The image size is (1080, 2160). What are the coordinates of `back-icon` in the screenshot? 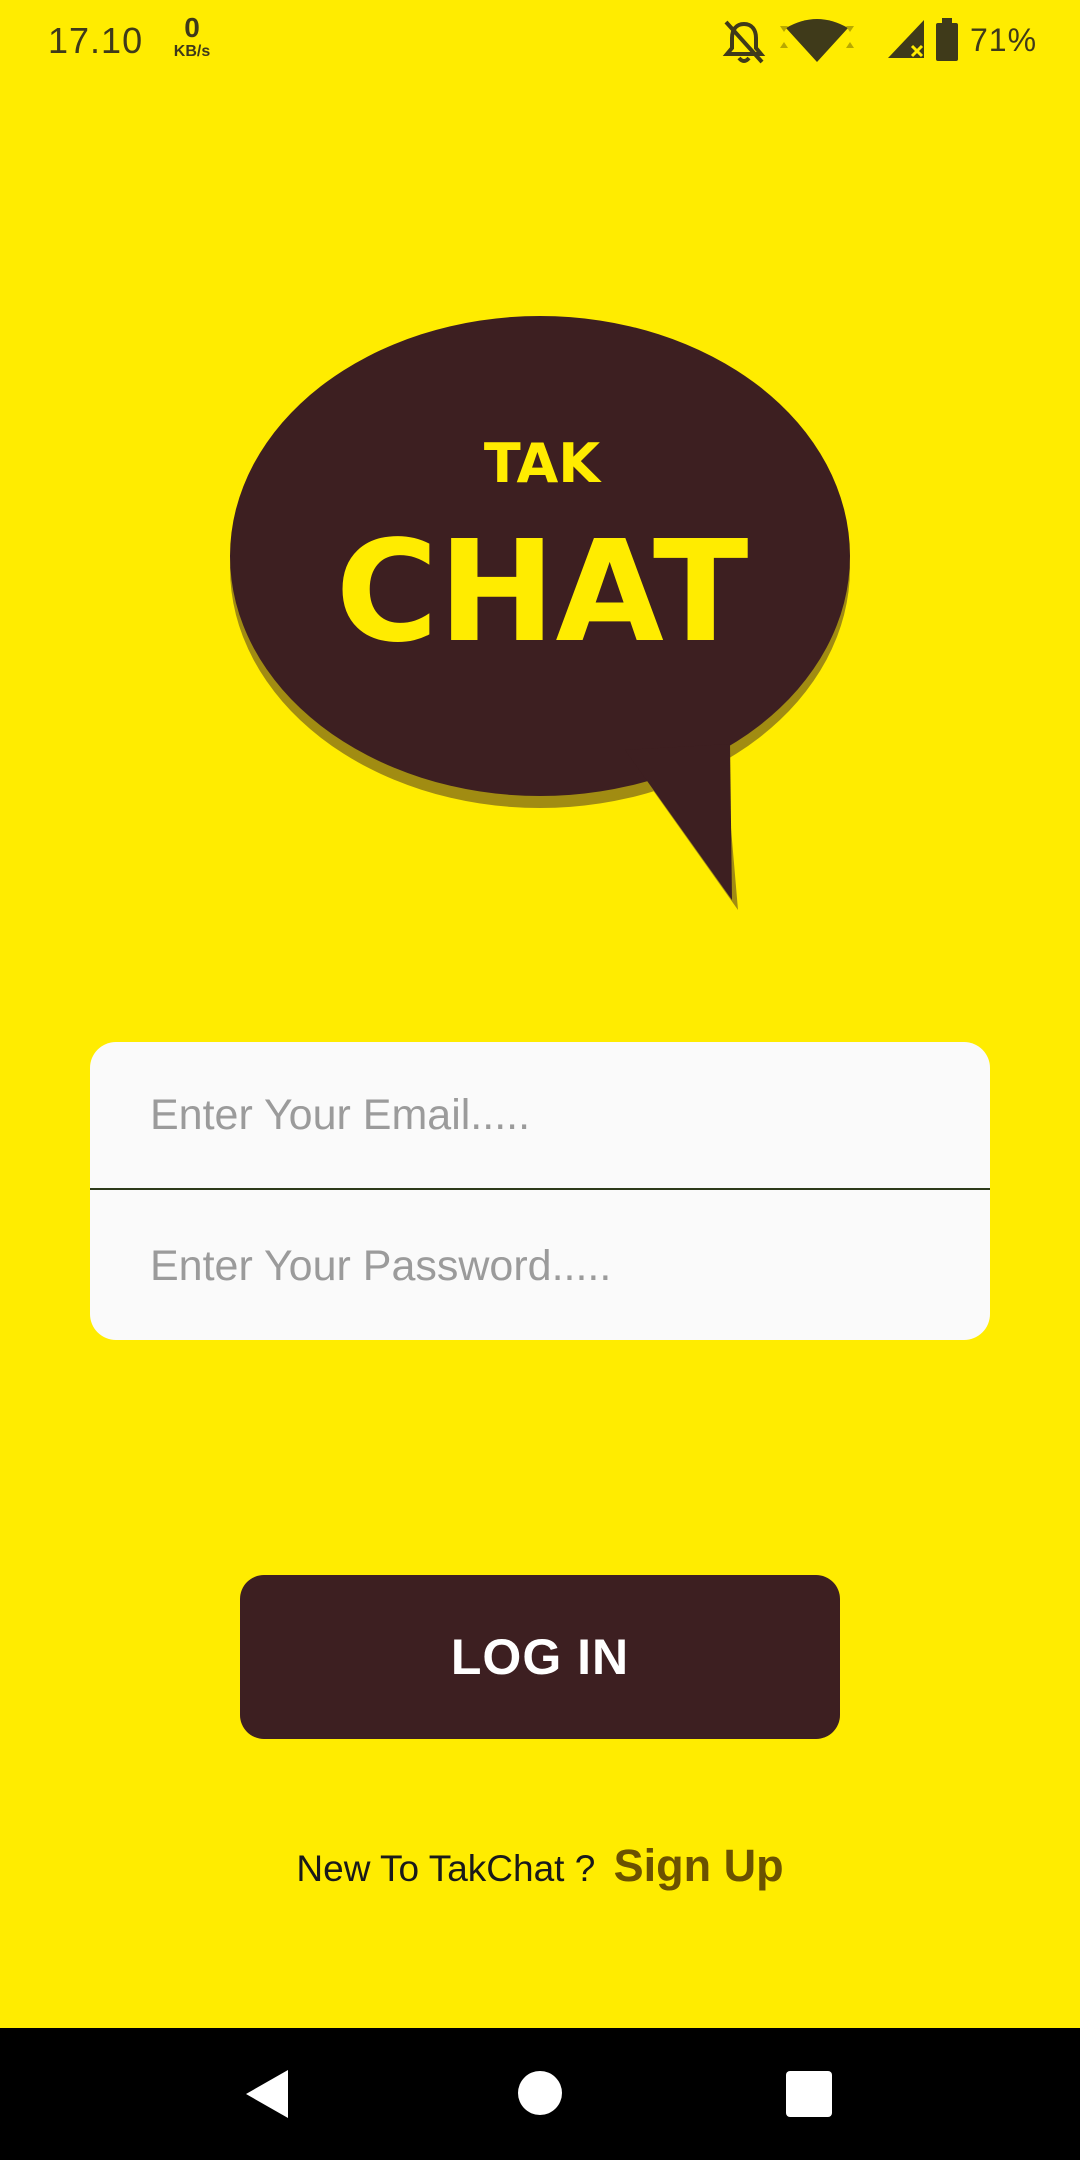 It's located at (268, 2094).